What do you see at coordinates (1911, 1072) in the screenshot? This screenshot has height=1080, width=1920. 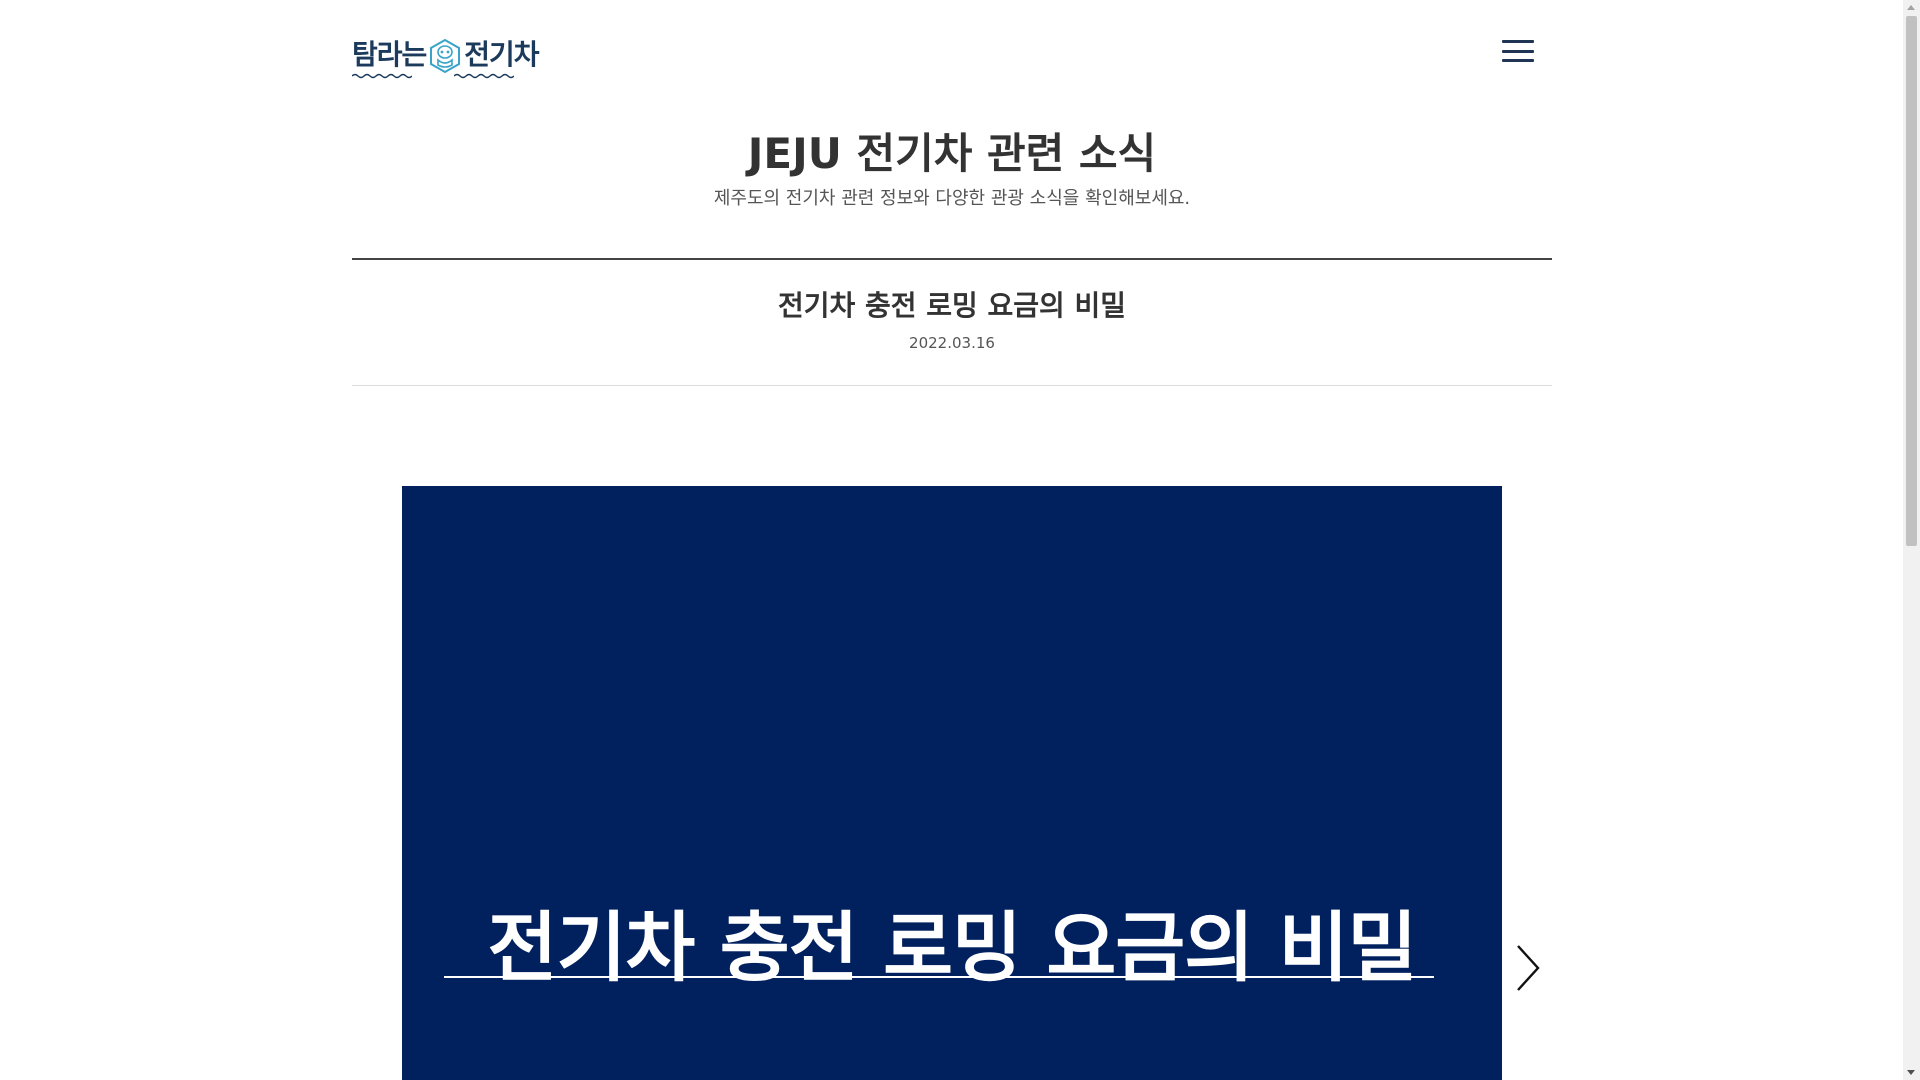 I see `scroll-down-icon` at bounding box center [1911, 1072].